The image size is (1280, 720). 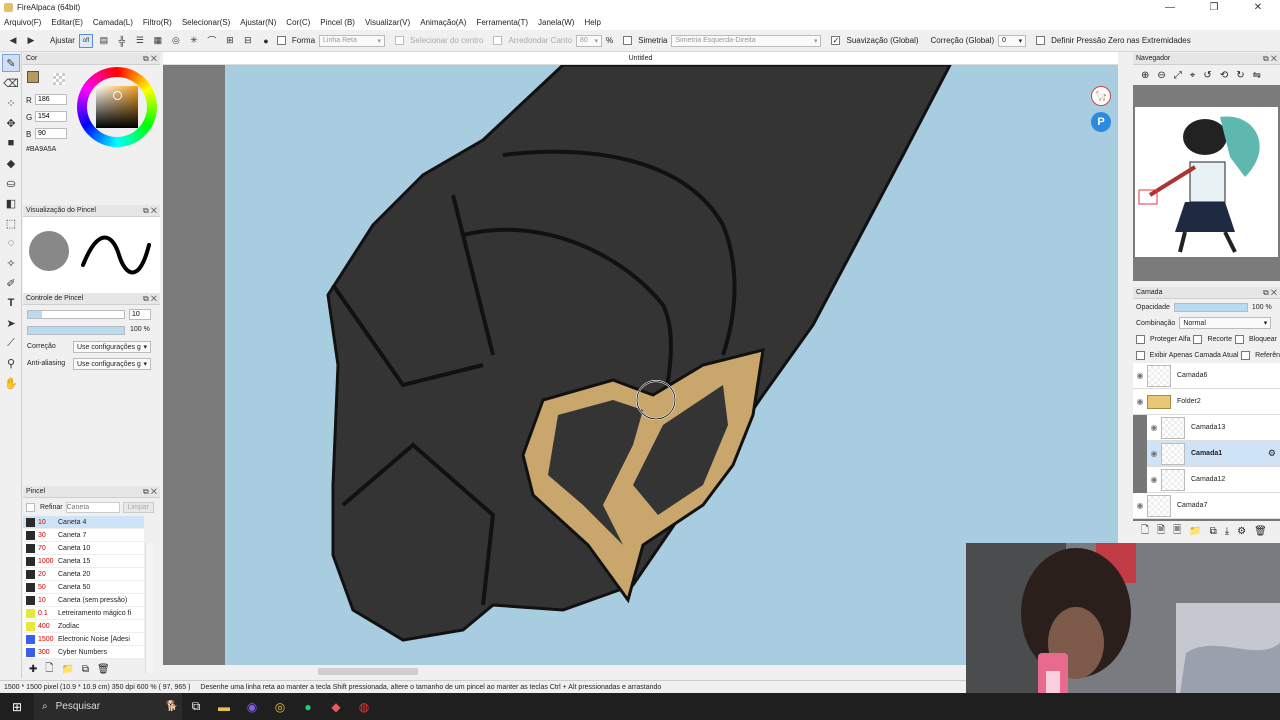 I want to click on r-input, so click(x=51, y=99).